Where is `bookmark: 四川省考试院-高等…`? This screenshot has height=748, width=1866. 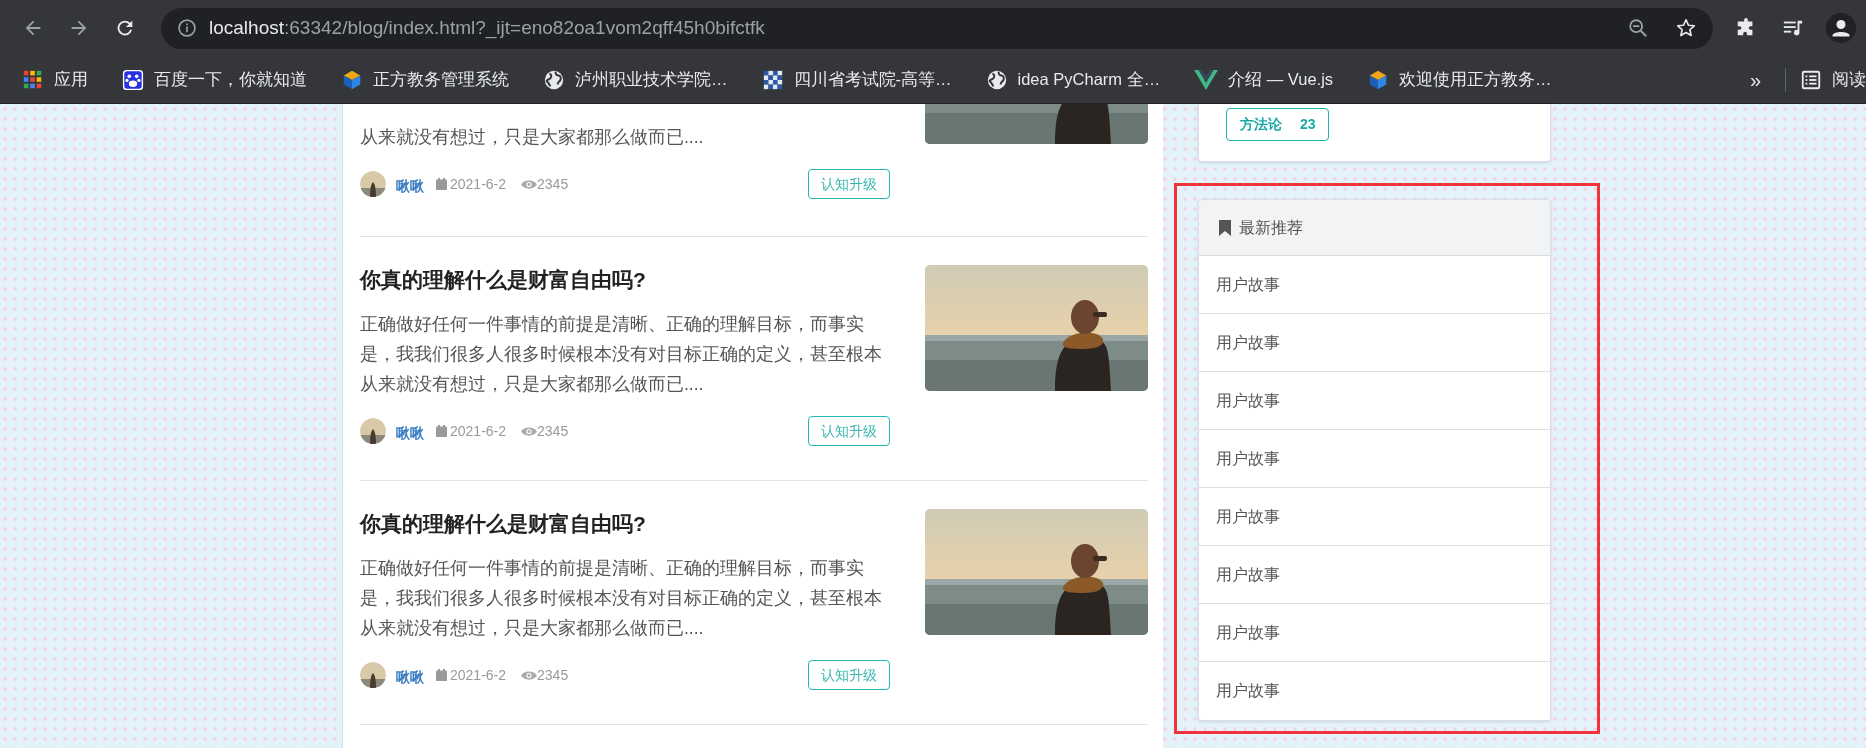
bookmark: 四川省考试院-高等… is located at coordinates (862, 79).